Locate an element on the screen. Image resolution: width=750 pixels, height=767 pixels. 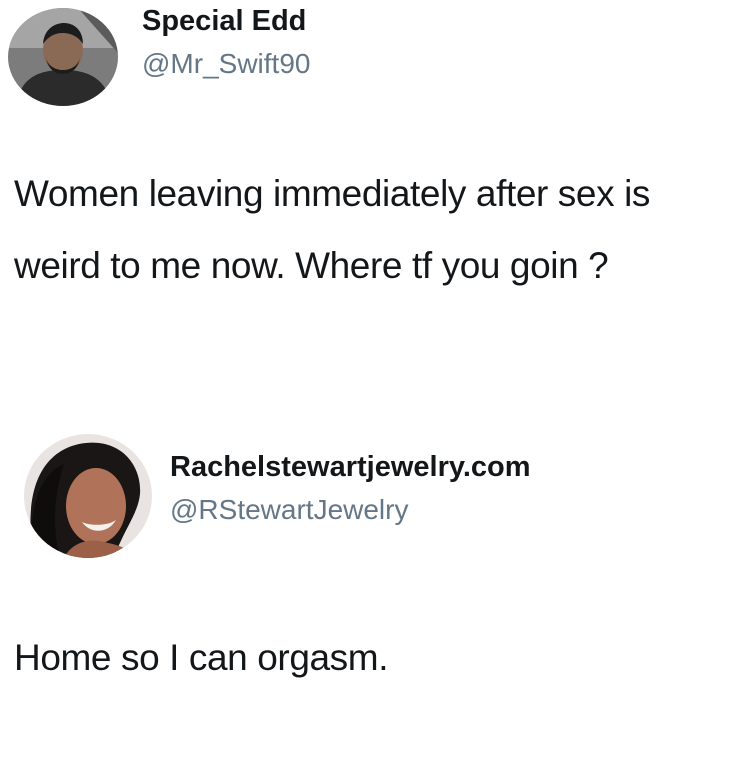
display-name: Special Edd is located at coordinates (224, 21).